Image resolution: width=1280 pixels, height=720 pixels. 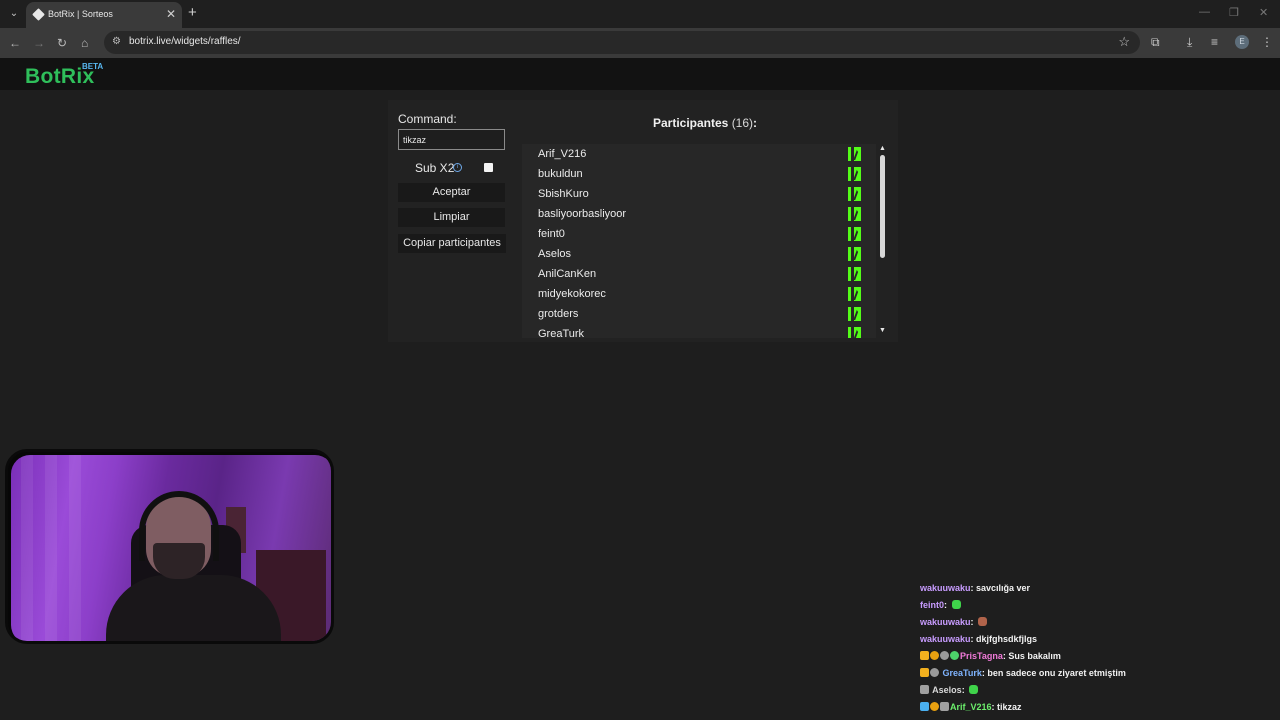 I want to click on webcam-feed, so click(x=171, y=548).